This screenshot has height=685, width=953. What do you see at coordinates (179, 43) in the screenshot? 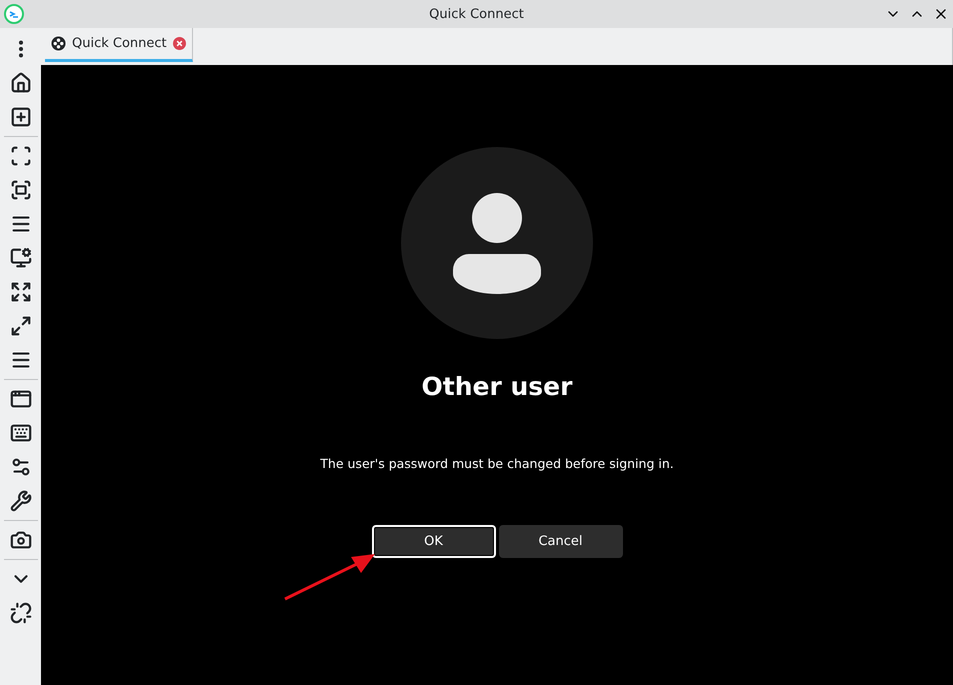
I see `close-tab-icon` at bounding box center [179, 43].